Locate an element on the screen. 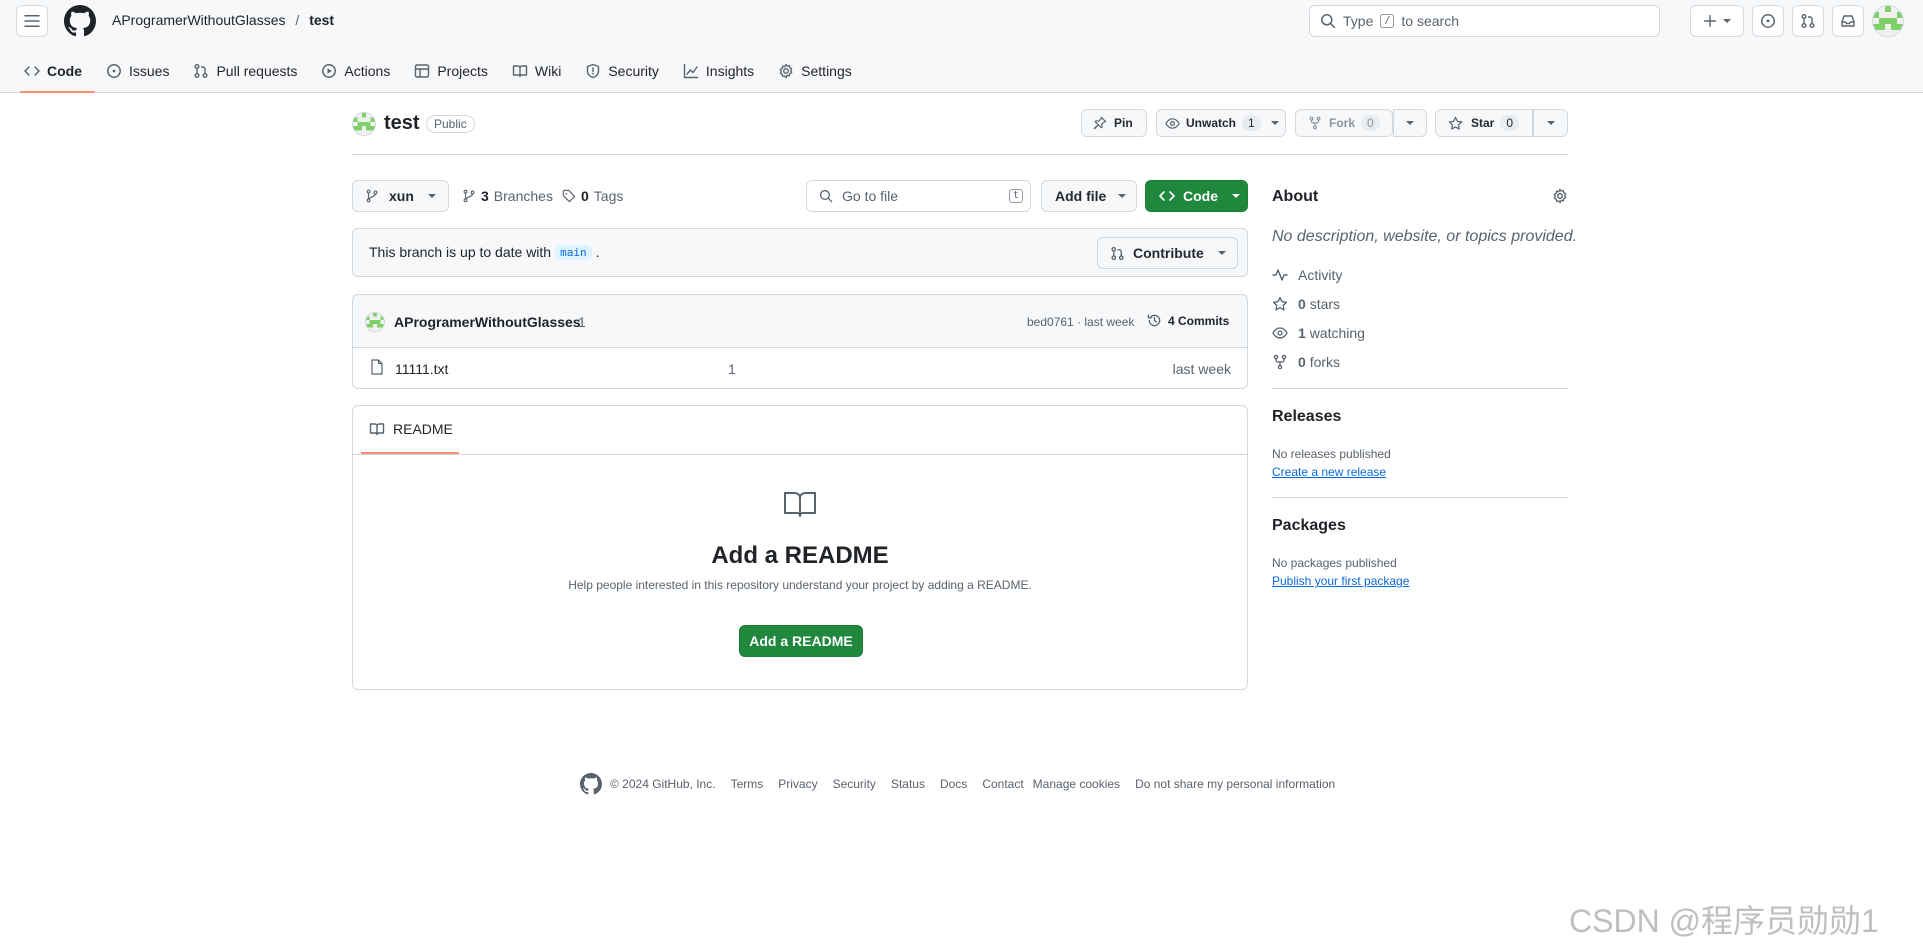  forks-link: 0 forks is located at coordinates (1306, 362).